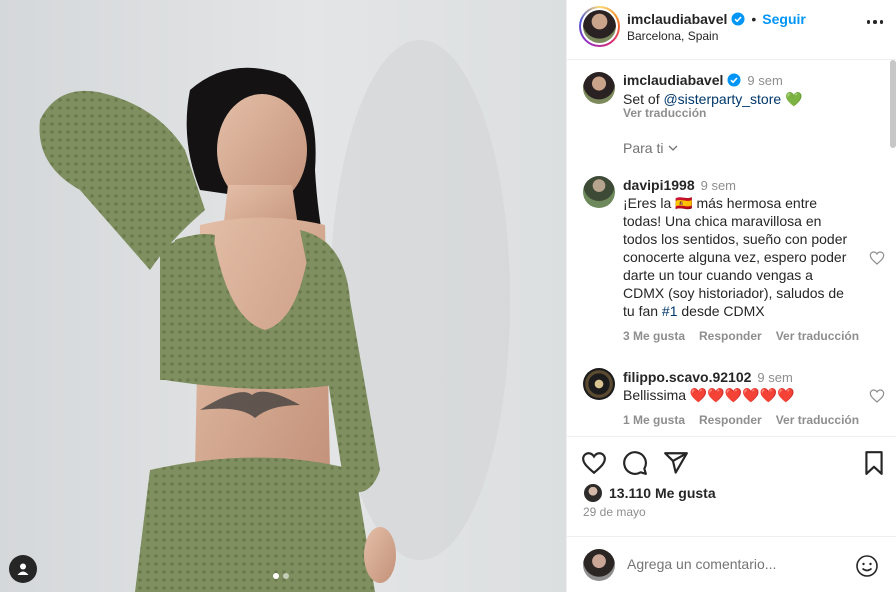 This screenshot has width=896, height=592. What do you see at coordinates (673, 148) in the screenshot?
I see `chevron-down-icon` at bounding box center [673, 148].